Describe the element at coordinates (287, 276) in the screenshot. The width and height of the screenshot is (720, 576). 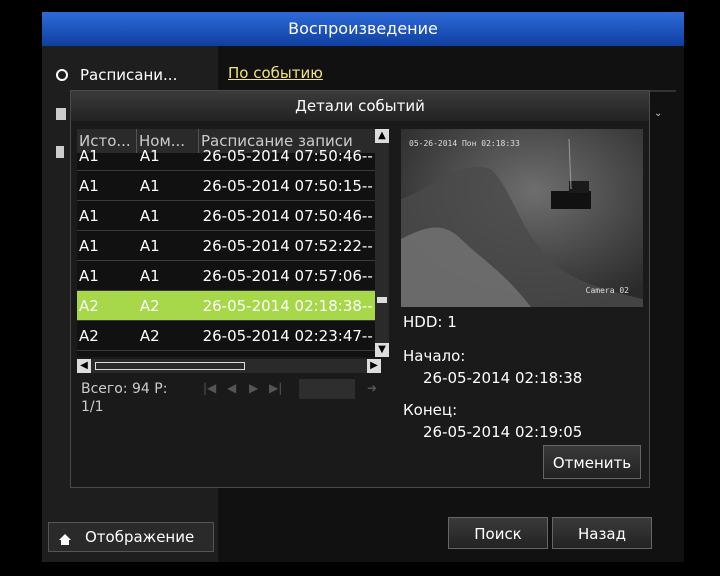
I see `cell-schedule: 26-05-2014 07:57:06--` at that location.